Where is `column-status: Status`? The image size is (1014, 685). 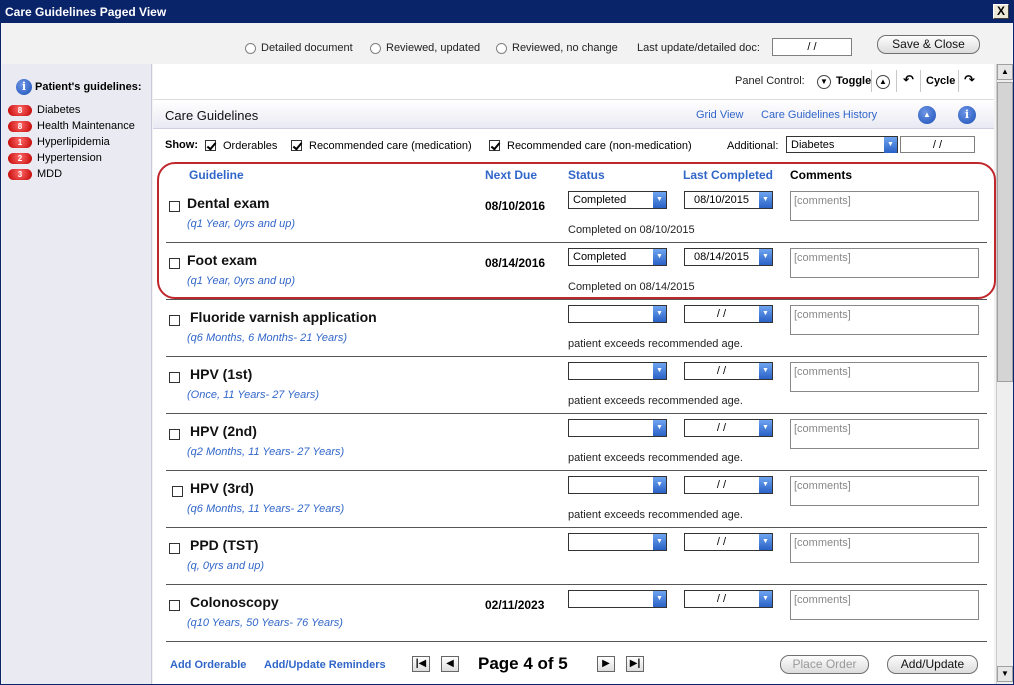
column-status: Status is located at coordinates (586, 175).